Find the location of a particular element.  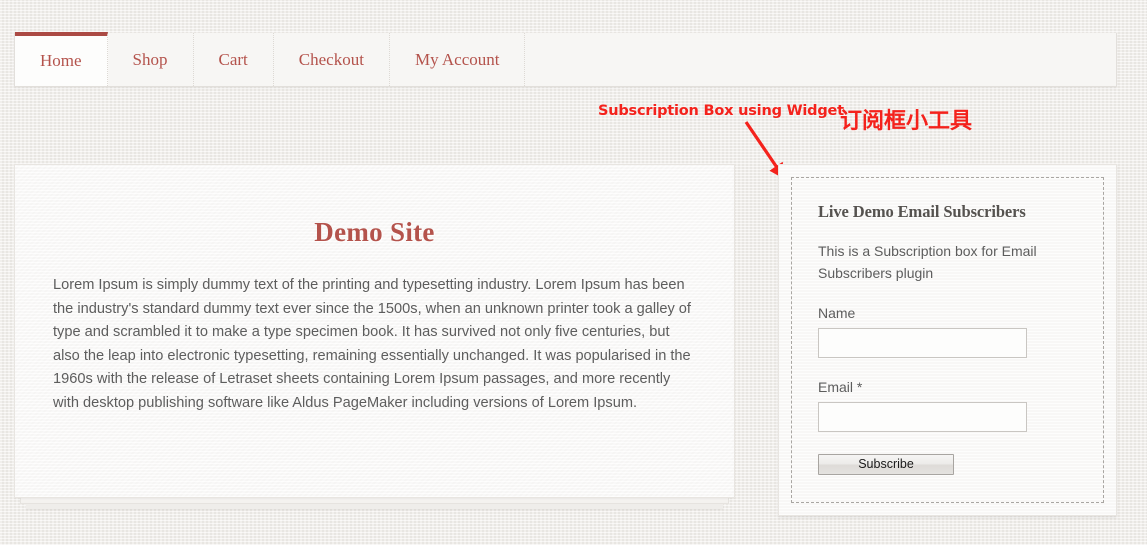

nav-item-label: Home is located at coordinates (61, 60).